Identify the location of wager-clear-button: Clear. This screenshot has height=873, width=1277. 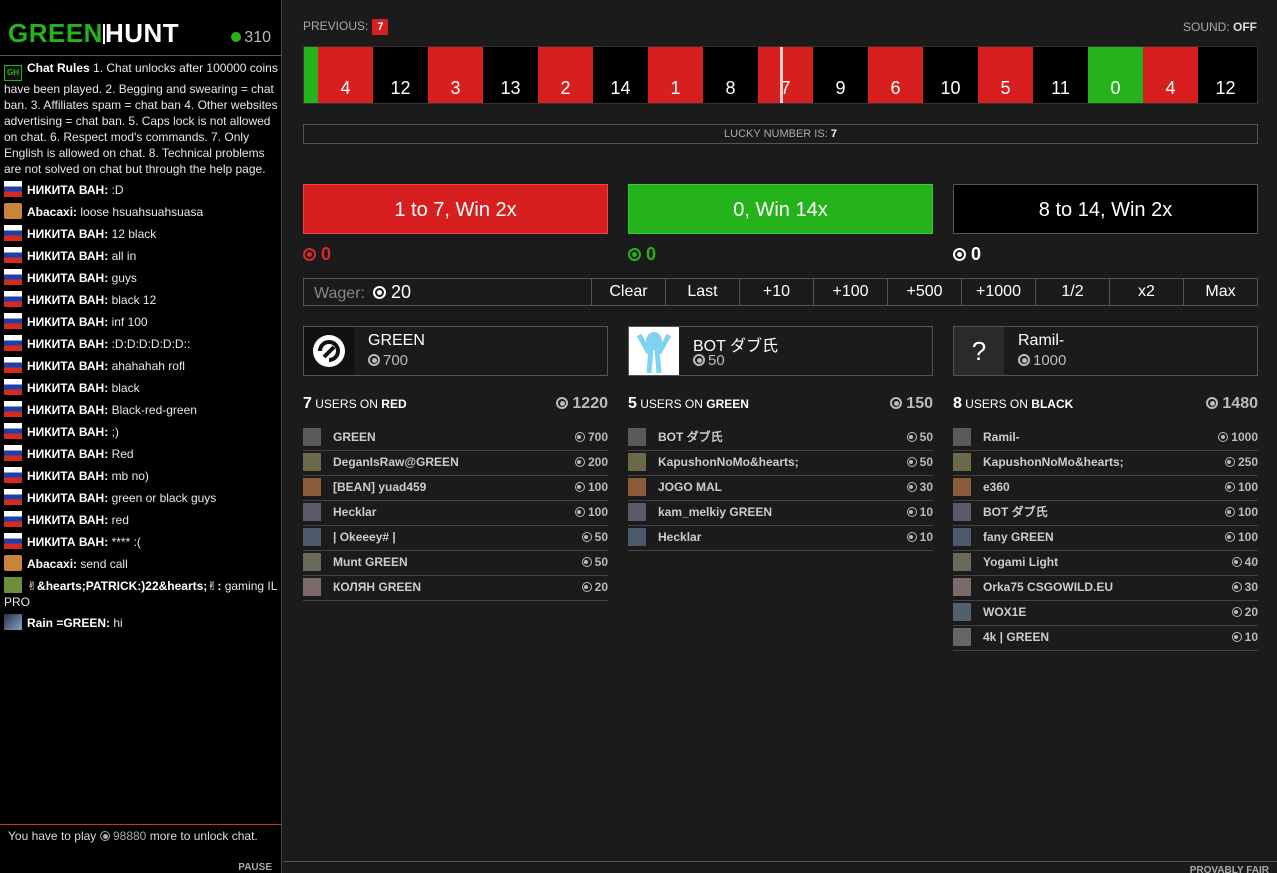
(629, 292).